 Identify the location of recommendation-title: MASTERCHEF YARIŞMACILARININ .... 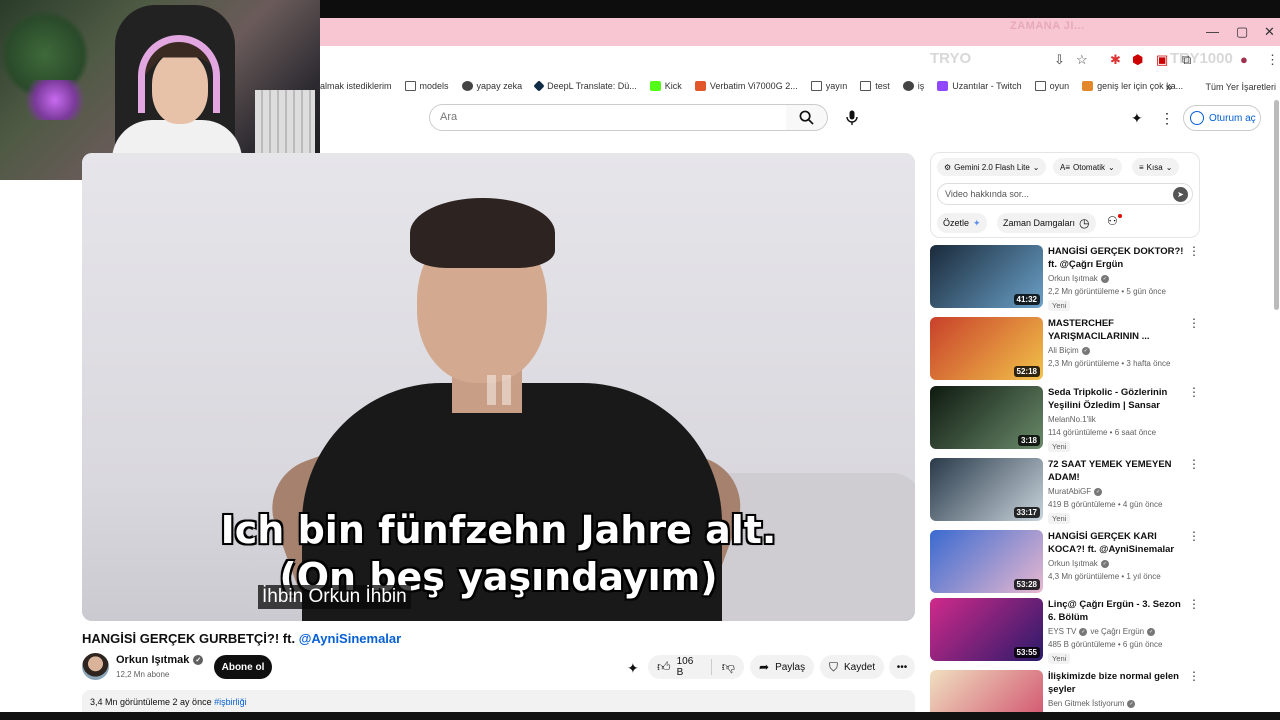
(1117, 330).